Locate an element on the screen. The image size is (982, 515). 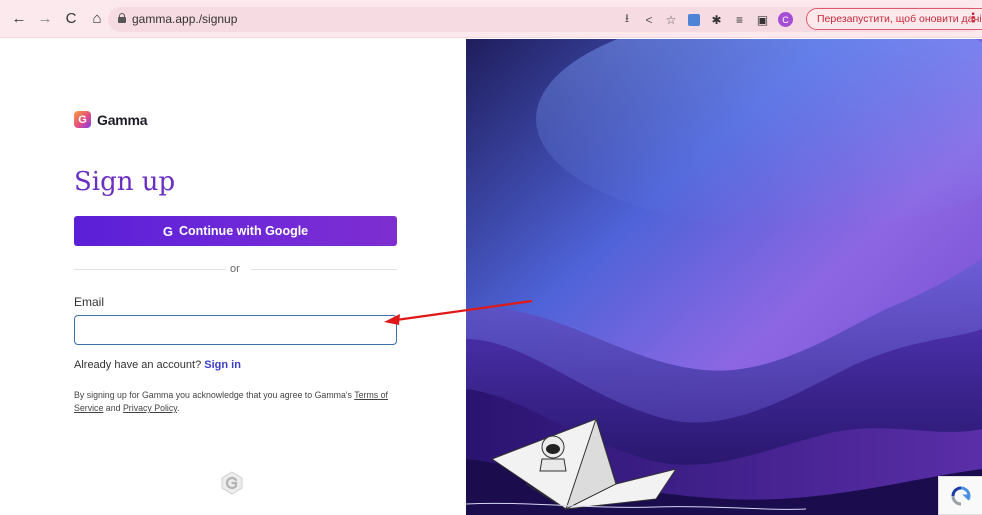
reading-list-icon: ≡ is located at coordinates (739, 19).